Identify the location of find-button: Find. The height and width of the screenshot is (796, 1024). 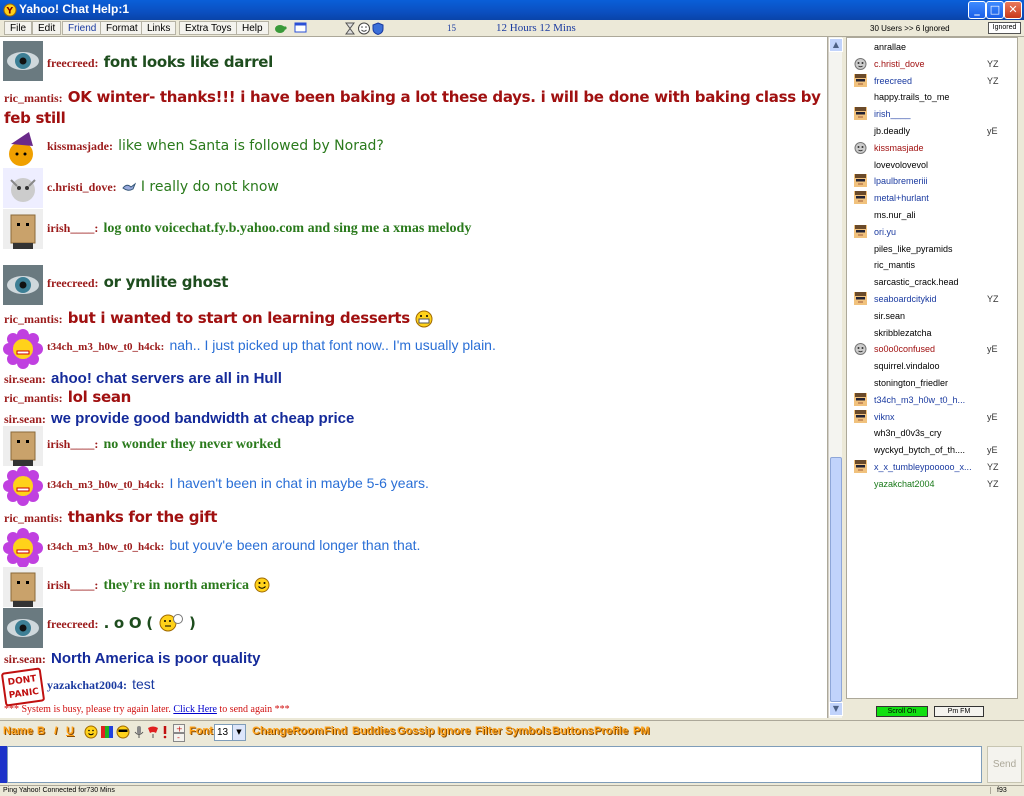
(335, 731).